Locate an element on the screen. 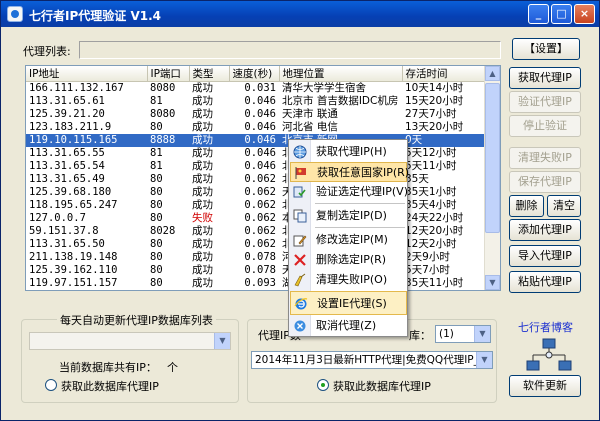  get-db-proxy-label-right: 获取此数据库代理IP is located at coordinates (382, 386).